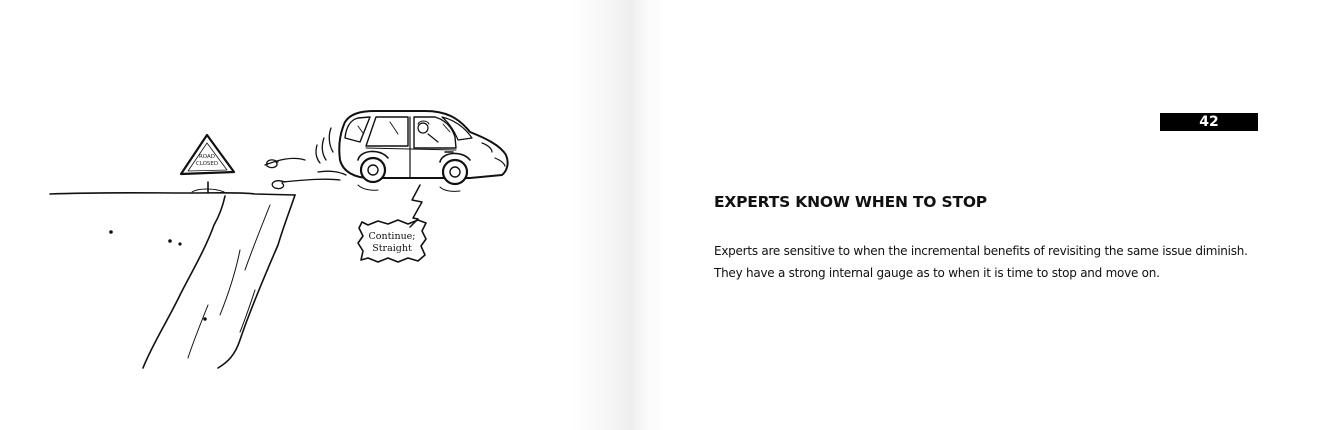  I want to click on sign-text-line1: ROAD, so click(207, 157).